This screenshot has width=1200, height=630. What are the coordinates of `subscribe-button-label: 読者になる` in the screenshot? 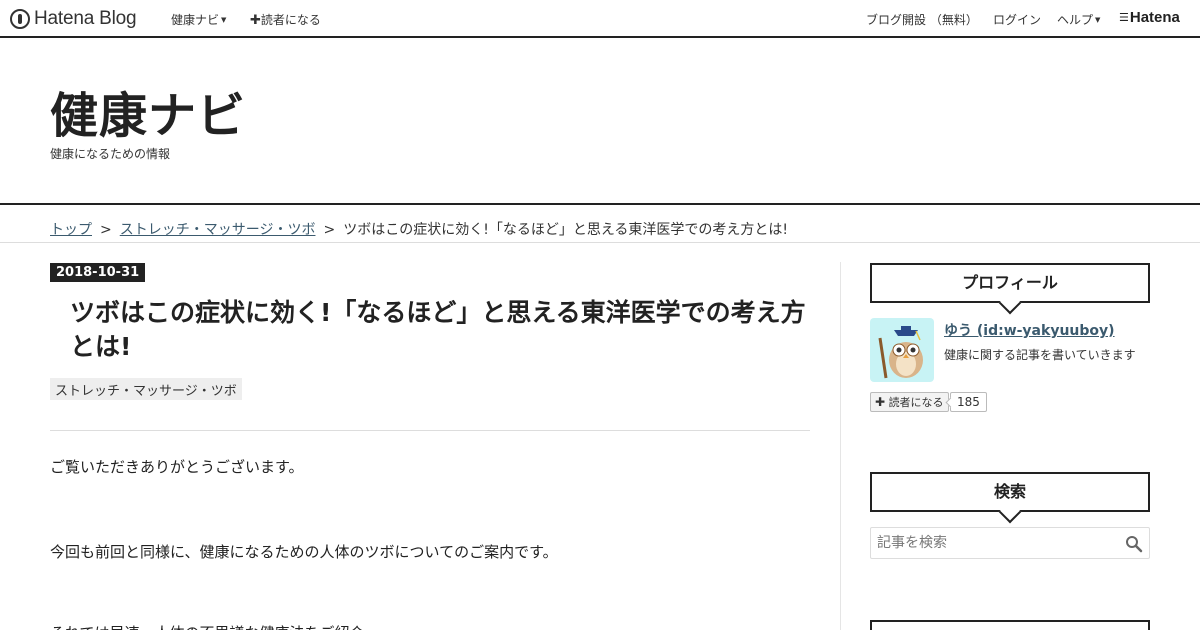 It's located at (916, 402).